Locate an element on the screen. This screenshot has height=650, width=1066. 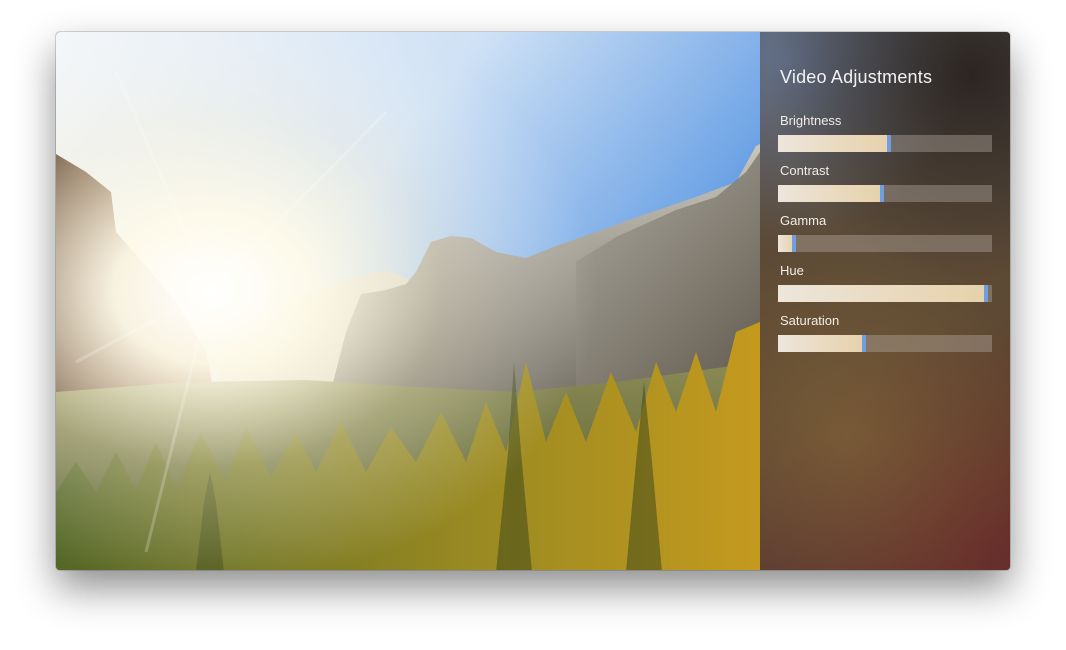
saturation-slider-fill is located at coordinates (821, 343).